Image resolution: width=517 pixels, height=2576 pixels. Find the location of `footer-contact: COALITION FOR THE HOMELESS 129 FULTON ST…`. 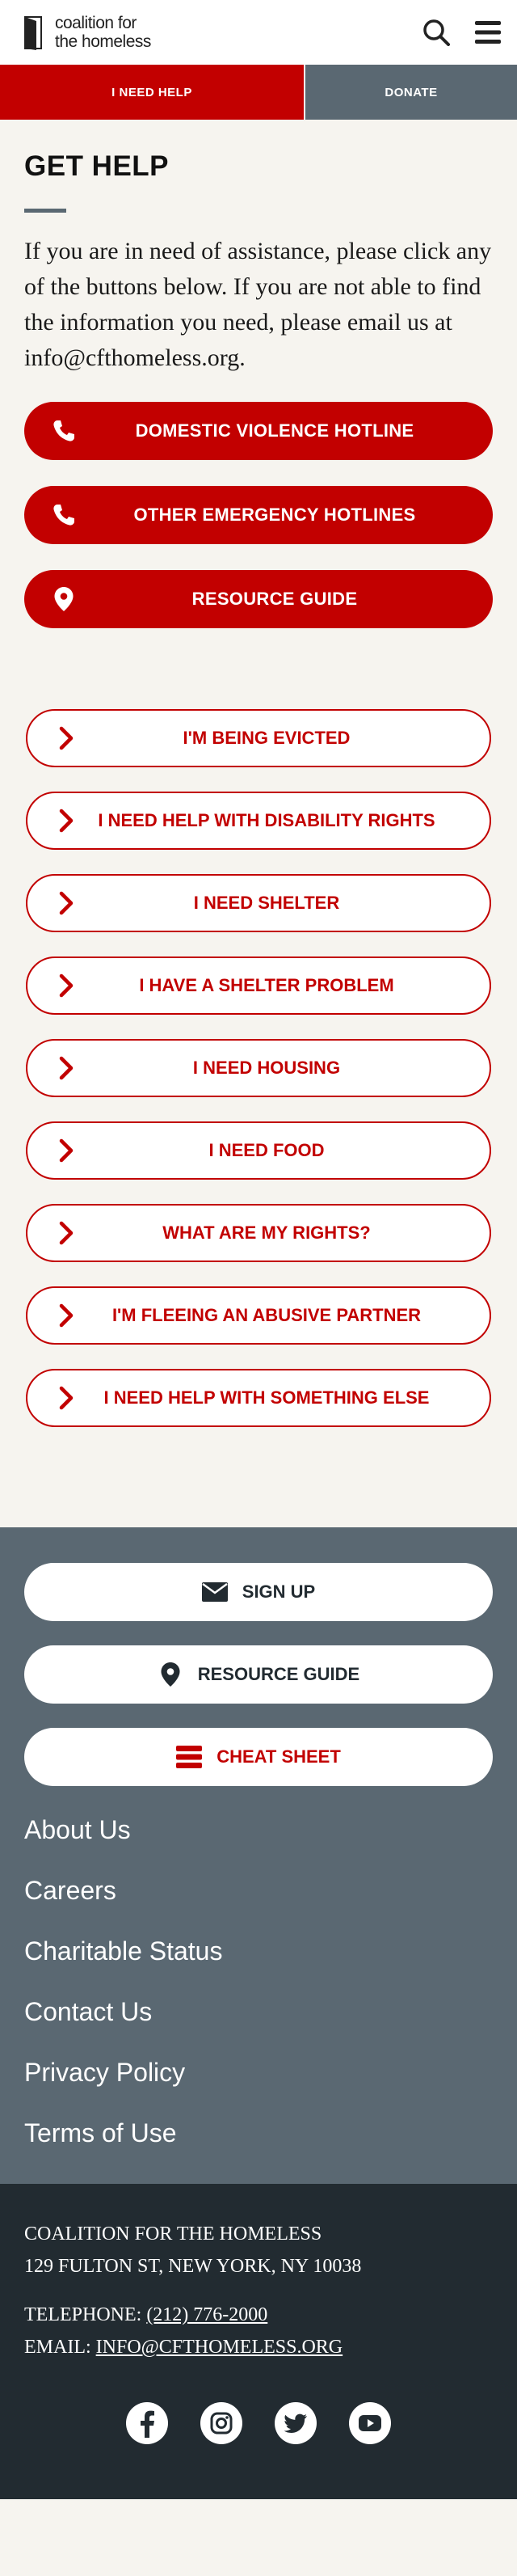

footer-contact: COALITION FOR THE HOMELESS 129 FULTON ST… is located at coordinates (258, 2341).